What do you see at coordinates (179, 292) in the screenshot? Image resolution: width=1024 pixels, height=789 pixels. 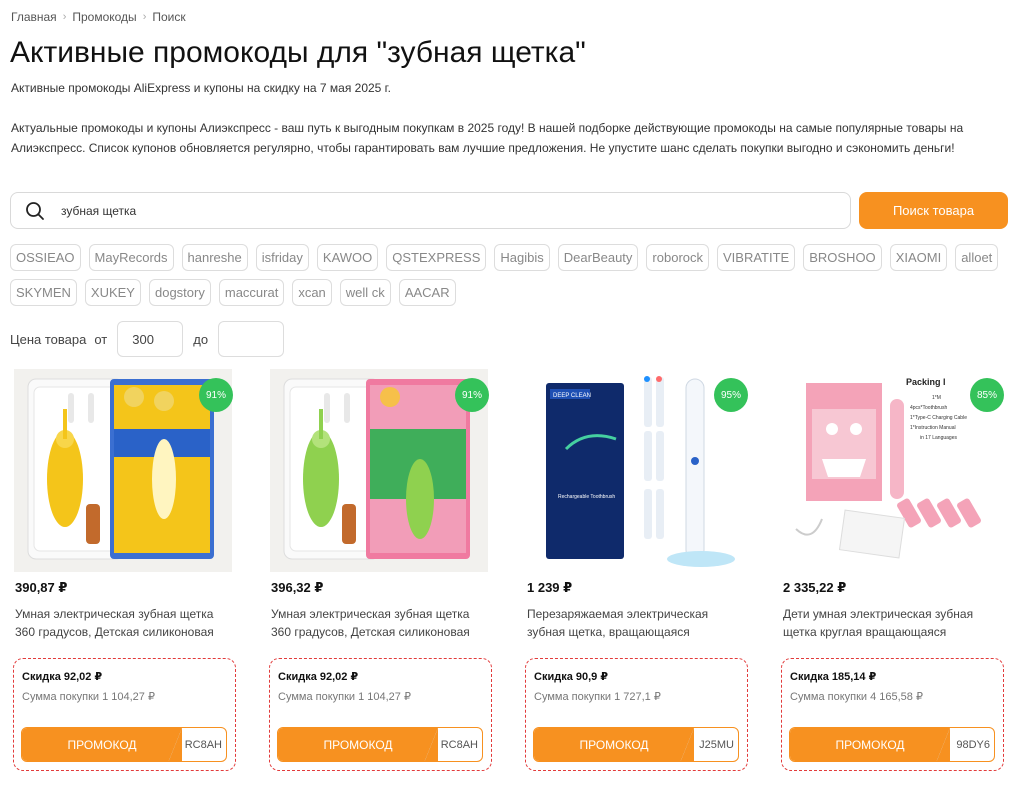 I see `brand-tag: dogstory` at bounding box center [179, 292].